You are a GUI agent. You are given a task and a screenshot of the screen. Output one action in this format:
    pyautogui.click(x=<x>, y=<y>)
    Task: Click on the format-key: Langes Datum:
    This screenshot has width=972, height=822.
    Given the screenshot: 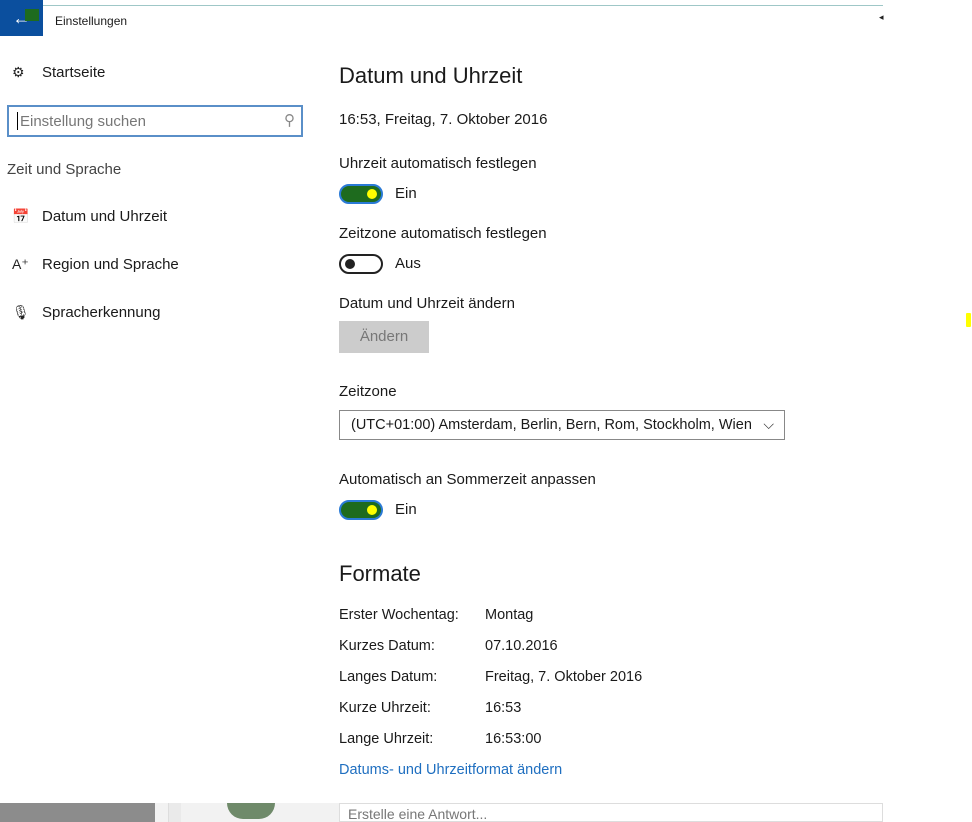 What is the action you would take?
    pyautogui.click(x=388, y=677)
    